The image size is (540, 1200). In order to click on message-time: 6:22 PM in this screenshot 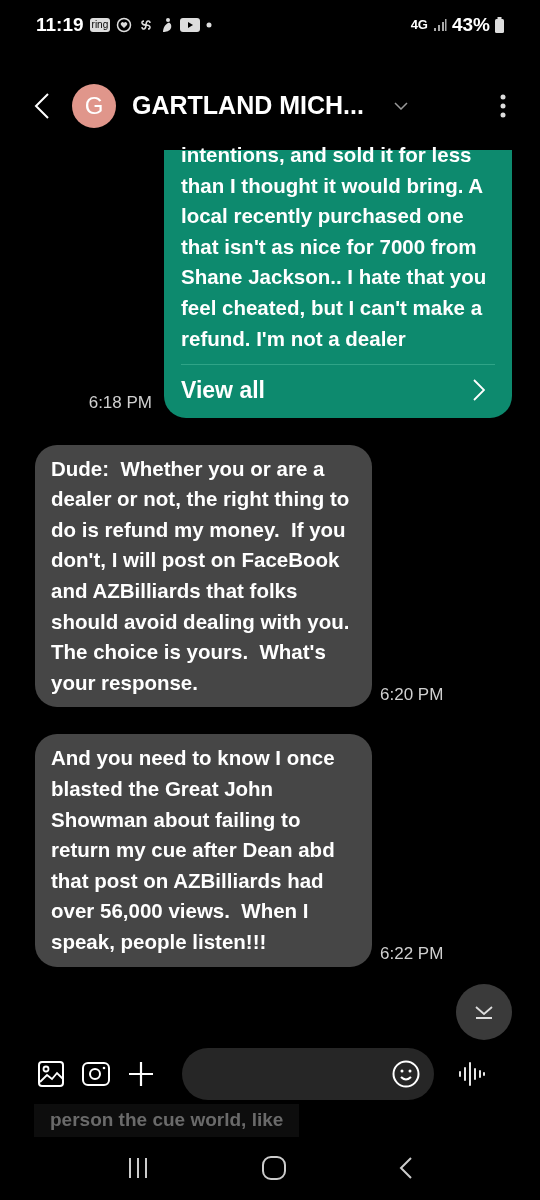, I will do `click(412, 954)`.